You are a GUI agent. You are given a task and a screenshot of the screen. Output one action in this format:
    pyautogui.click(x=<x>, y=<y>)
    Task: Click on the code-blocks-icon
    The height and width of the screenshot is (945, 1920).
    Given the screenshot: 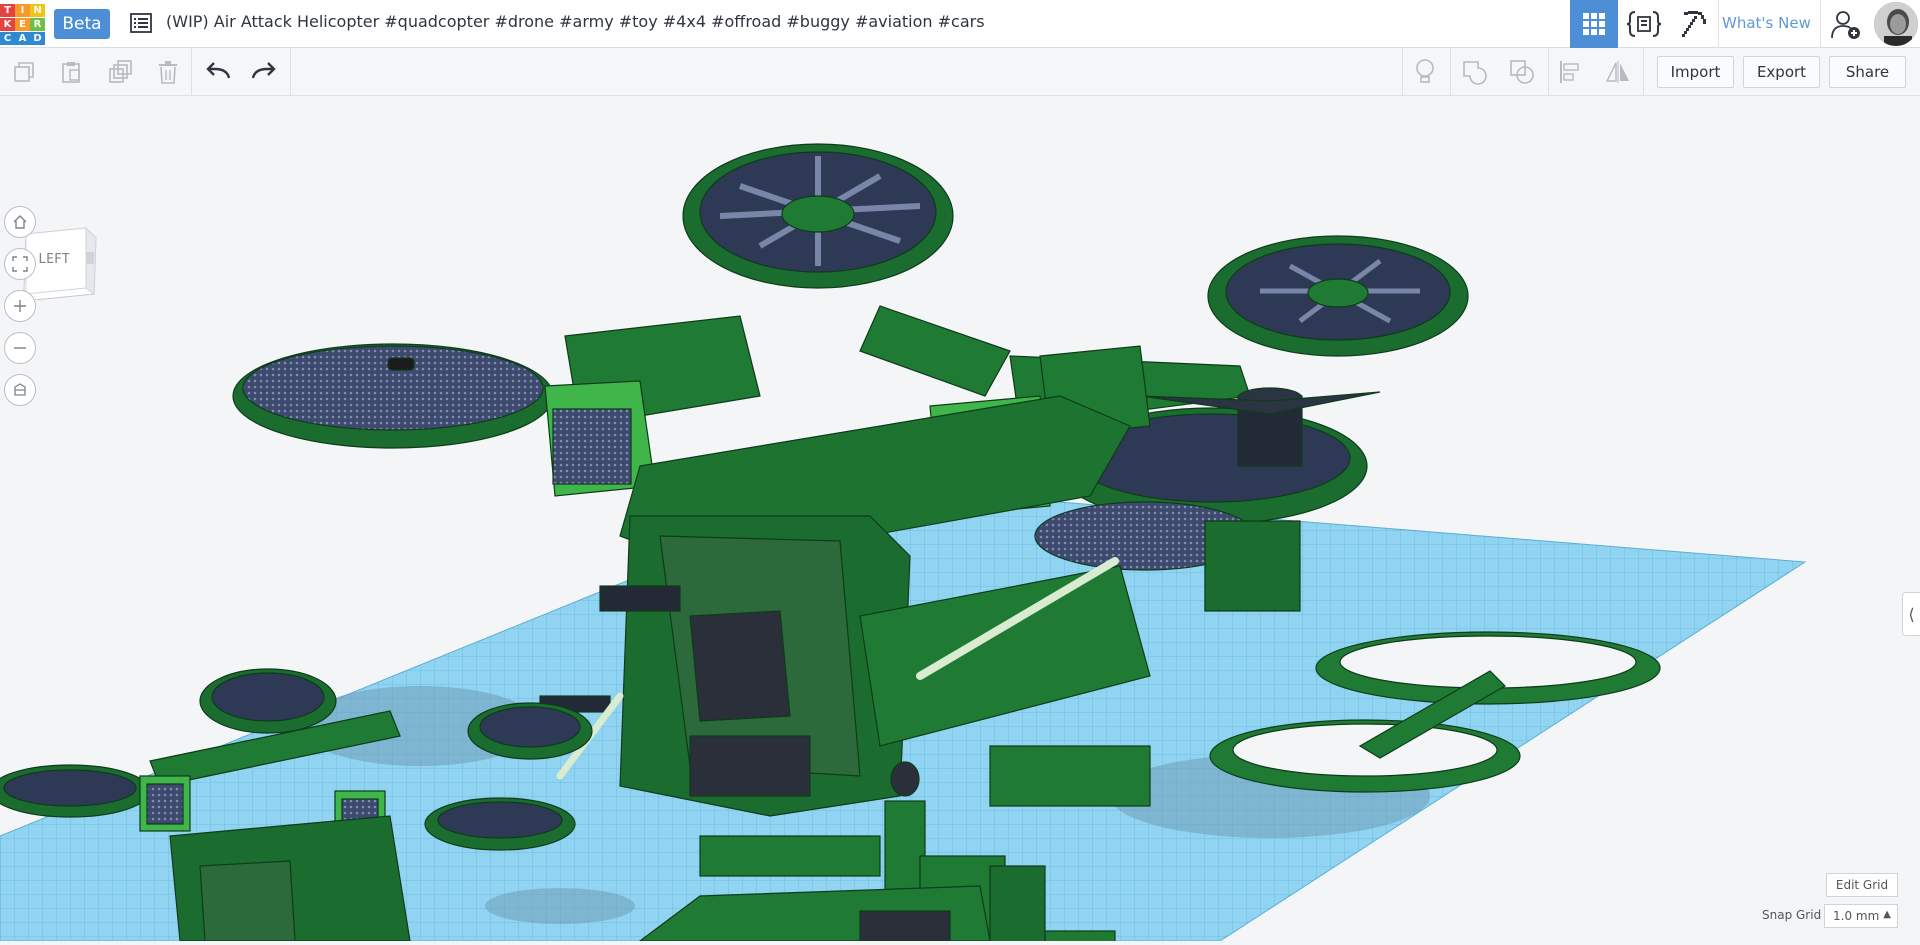 What is the action you would take?
    pyautogui.click(x=1644, y=24)
    